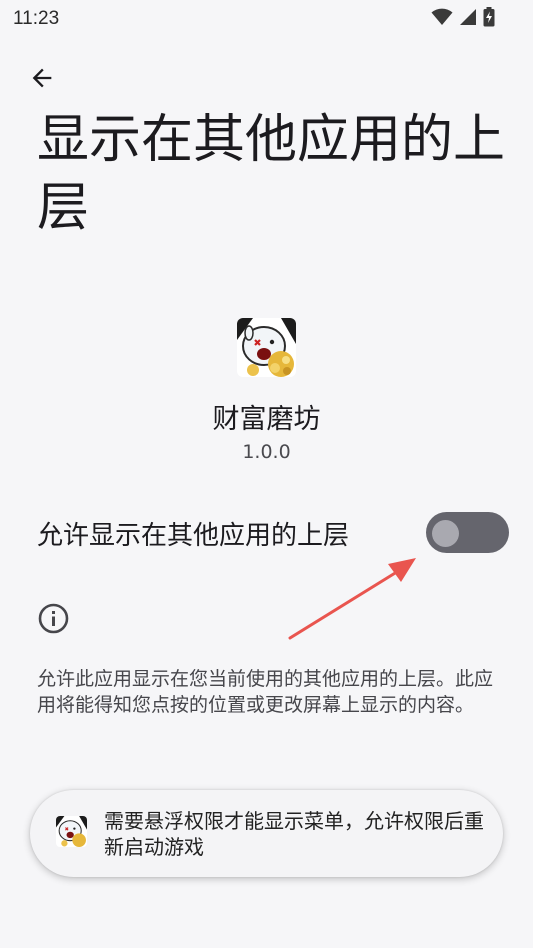 The image size is (533, 948). I want to click on arrow-back-icon, so click(42, 78).